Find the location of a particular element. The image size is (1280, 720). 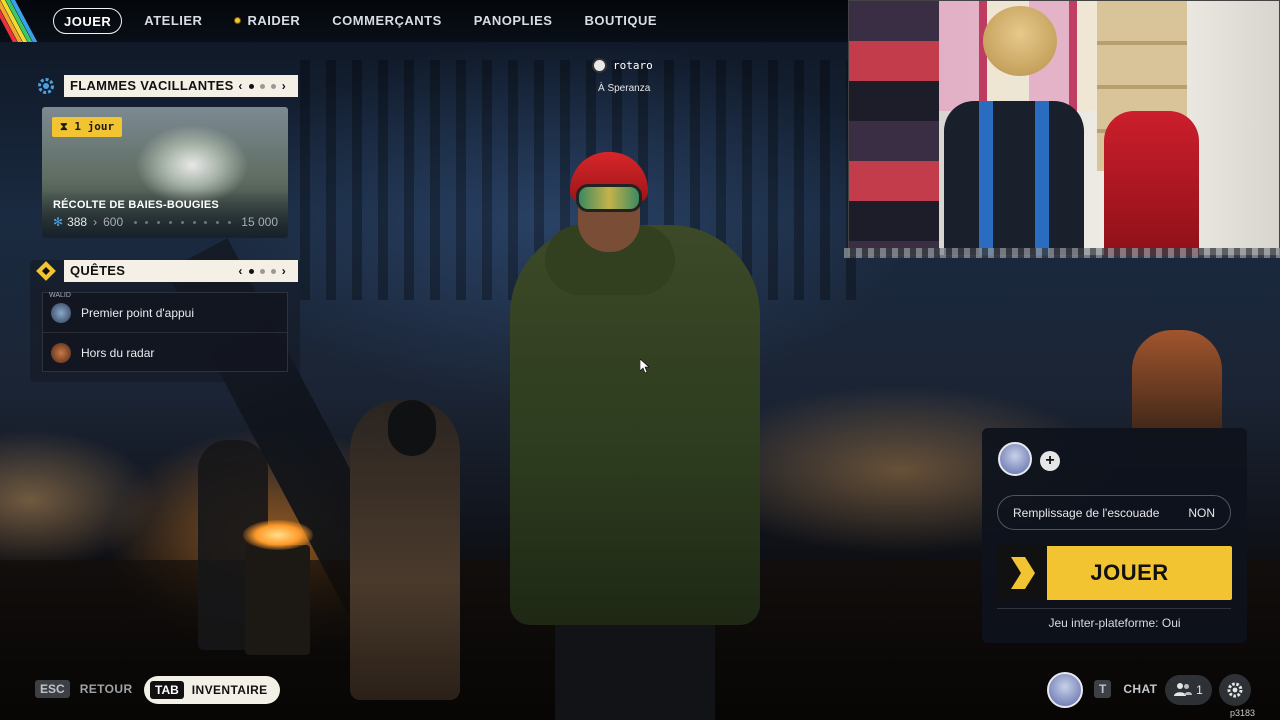

nav-tab-atelier: ATELIER is located at coordinates (173, 21).